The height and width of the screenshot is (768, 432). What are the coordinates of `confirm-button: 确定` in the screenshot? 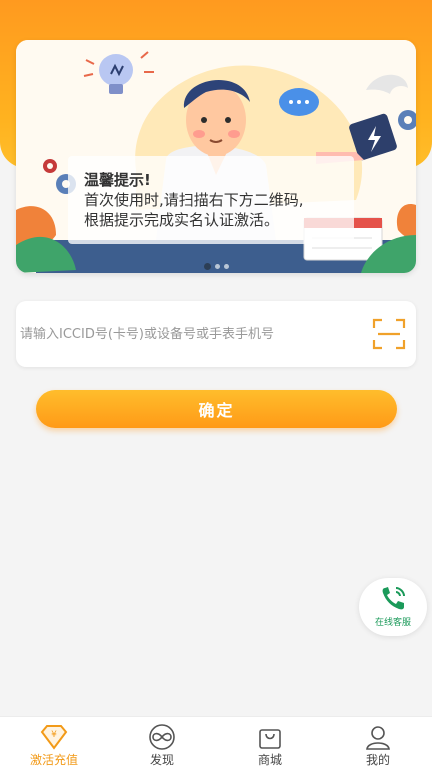 It's located at (216, 409).